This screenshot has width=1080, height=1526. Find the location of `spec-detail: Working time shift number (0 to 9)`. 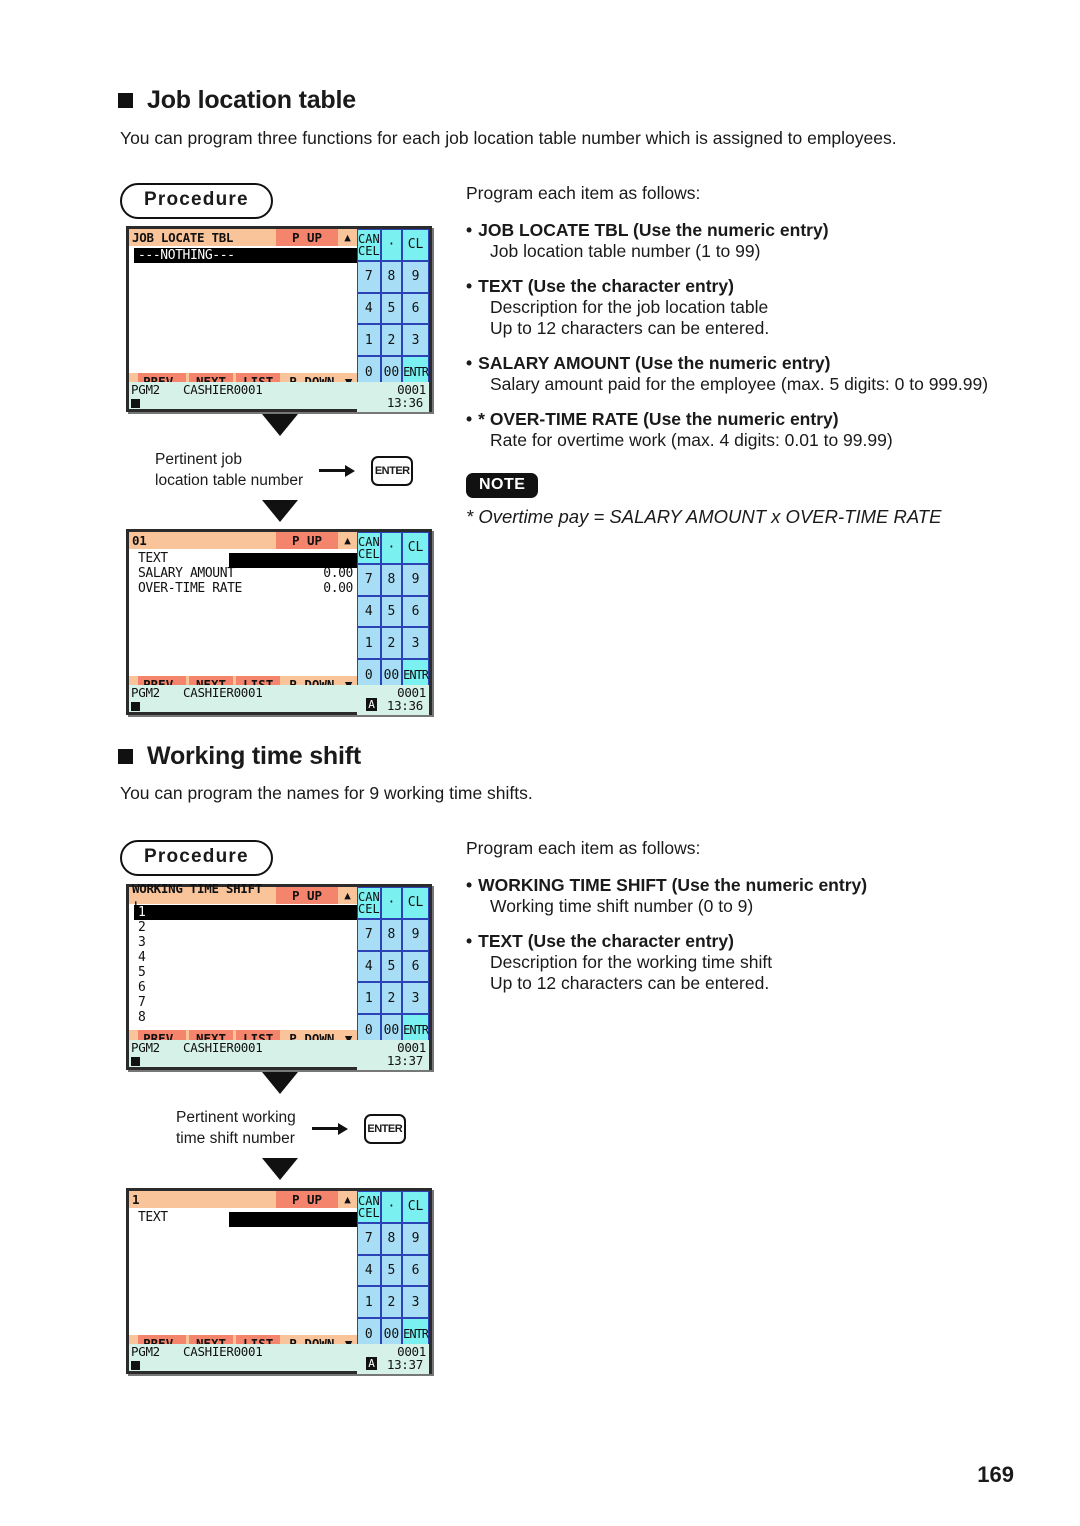

spec-detail: Working time shift number (0 to 9) is located at coordinates (622, 906).